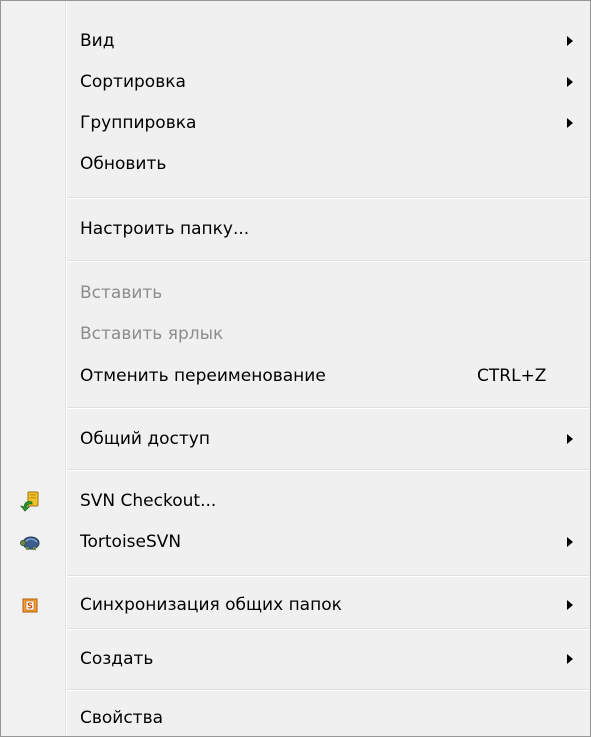  I want to click on svn-checkout-icon, so click(30, 501).